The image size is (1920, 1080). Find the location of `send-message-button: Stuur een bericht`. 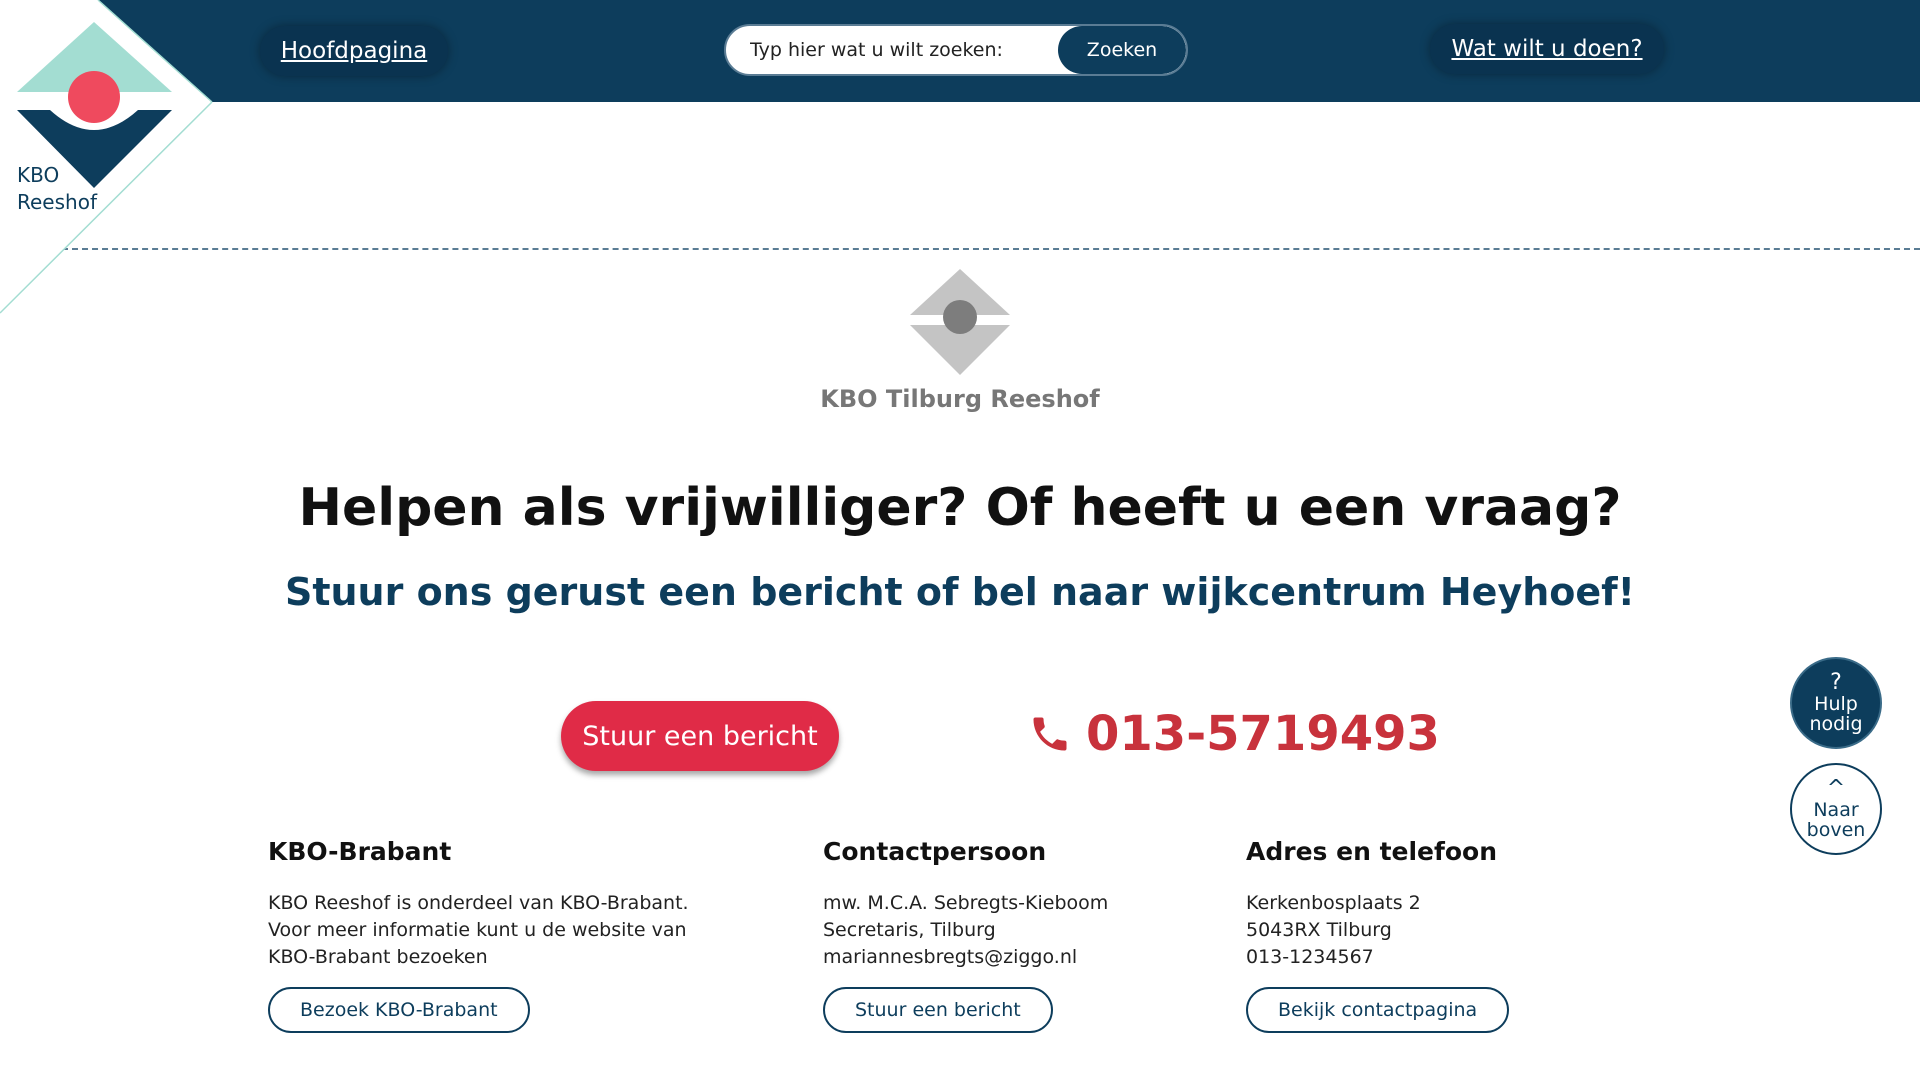

send-message-button: Stuur een bericht is located at coordinates (700, 736).